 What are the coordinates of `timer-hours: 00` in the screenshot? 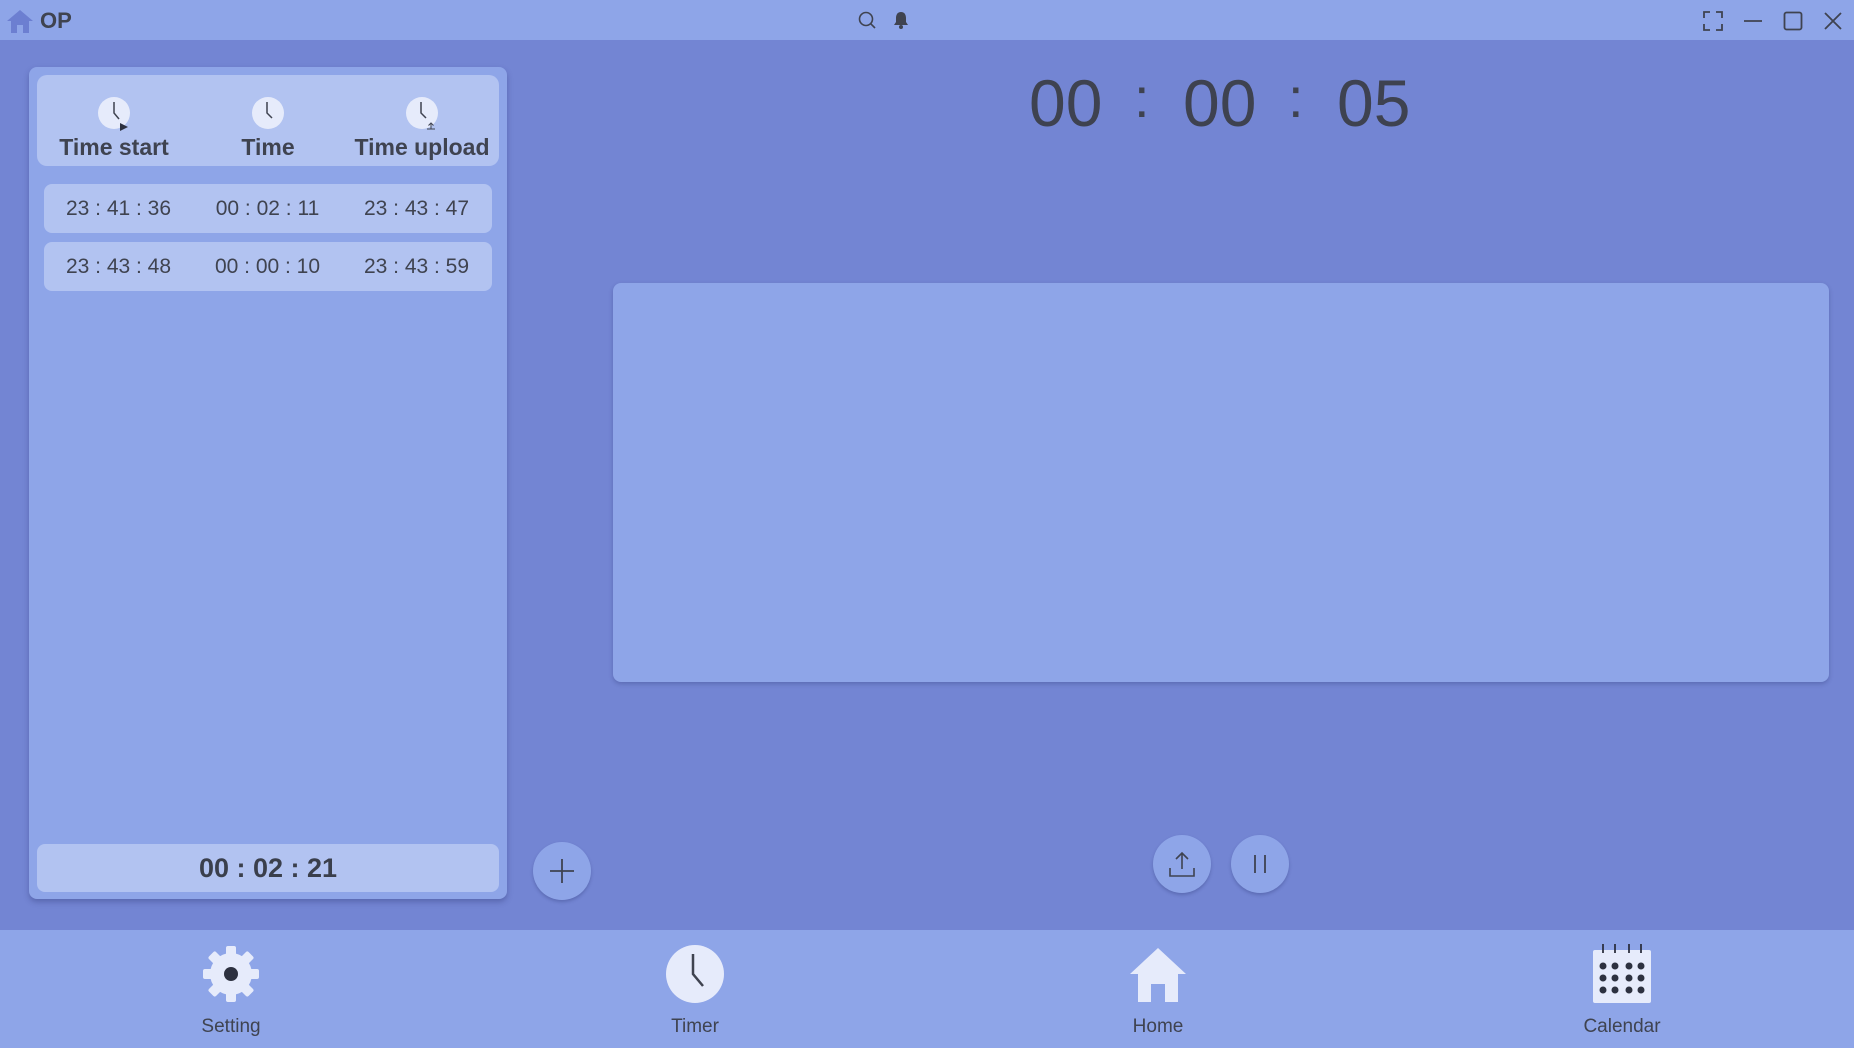 It's located at (1066, 103).